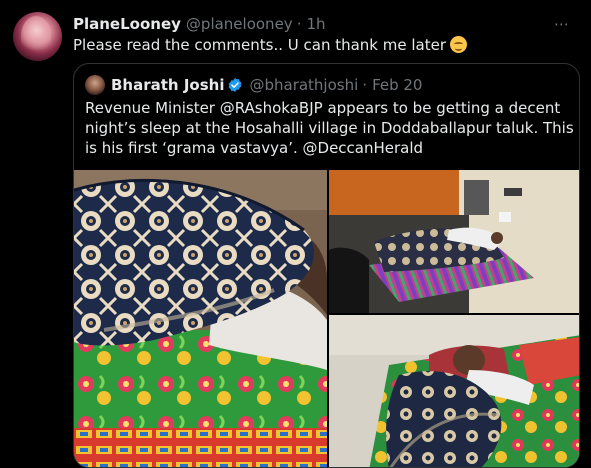  I want to click on display-name: PlaneLooney, so click(127, 24).